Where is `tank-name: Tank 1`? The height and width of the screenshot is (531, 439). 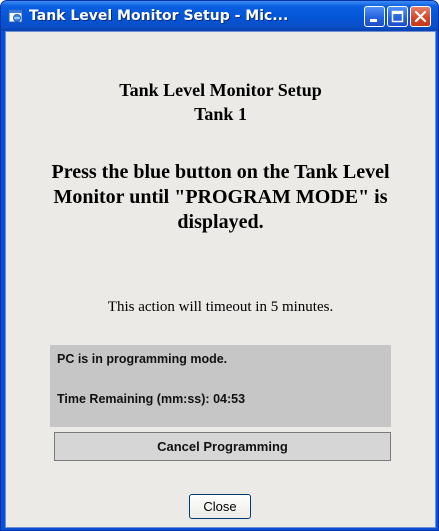
tank-name: Tank 1 is located at coordinates (220, 114).